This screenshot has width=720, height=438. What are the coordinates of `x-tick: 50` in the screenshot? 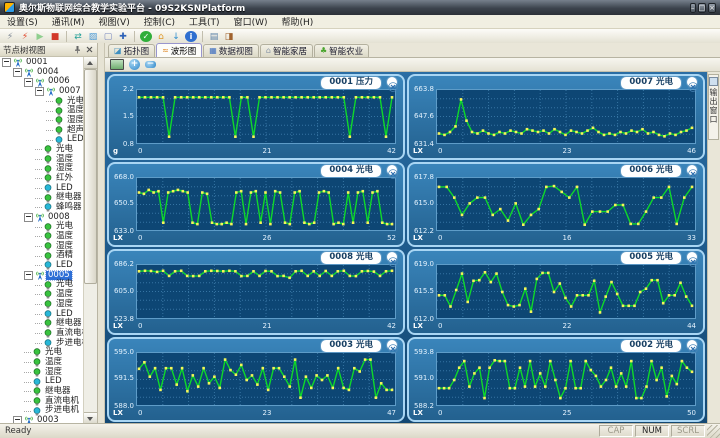 It's located at (691, 413).